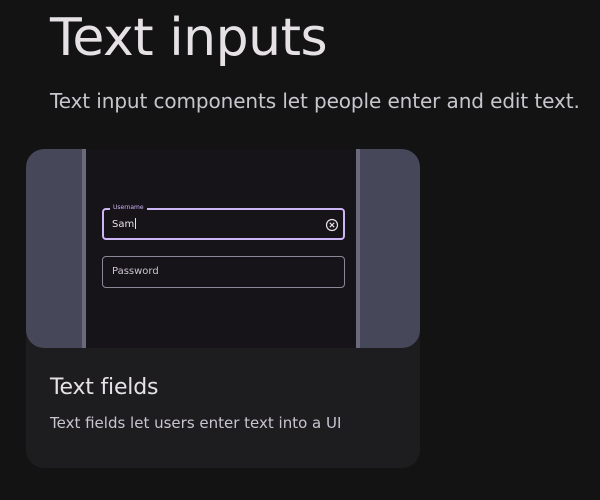  Describe the element at coordinates (189, 38) in the screenshot. I see `page-title: Text inputs` at that location.